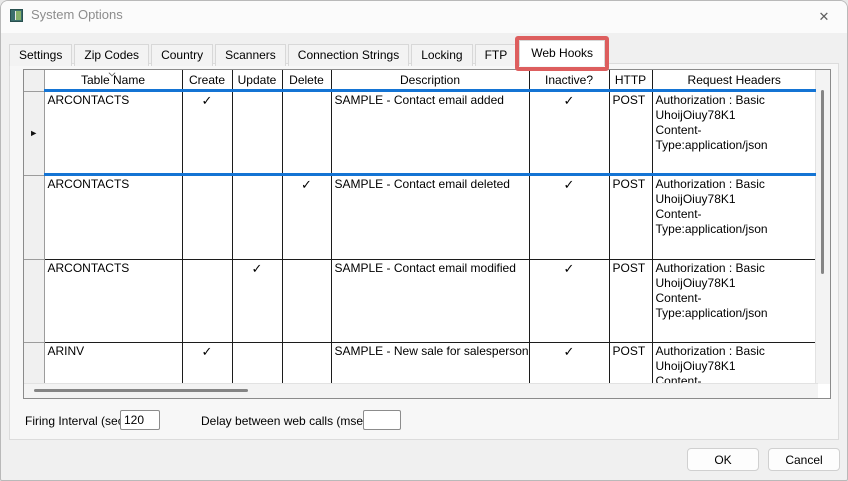  Describe the element at coordinates (250, 55) in the screenshot. I see `tab-scanners: Scanners` at that location.